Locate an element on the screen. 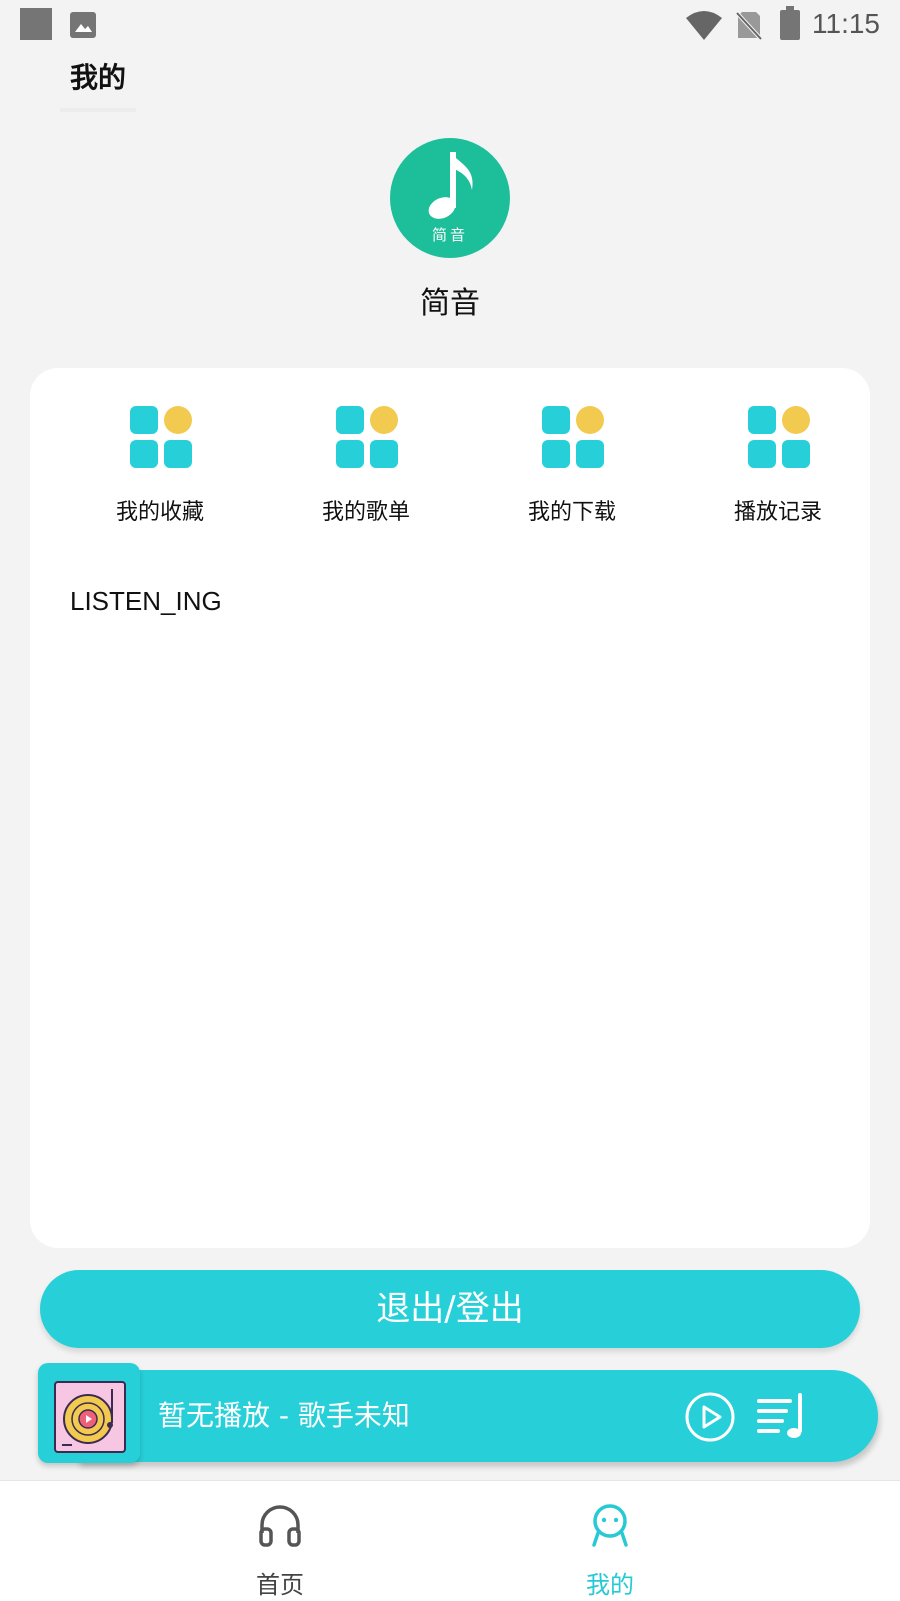 This screenshot has width=900, height=1601. image-notification-icon is located at coordinates (83, 25).